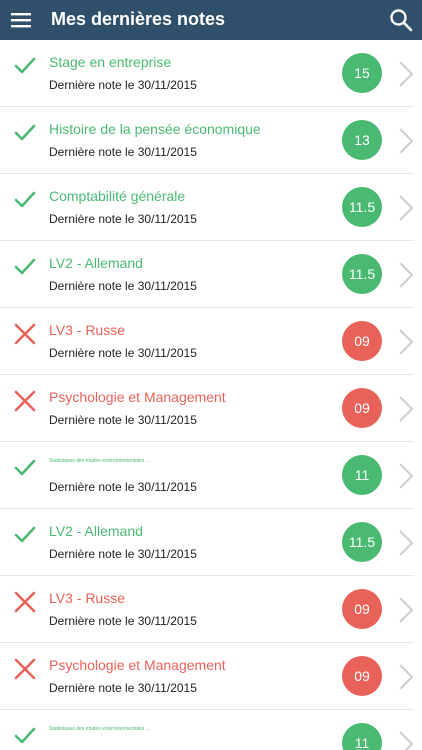  Describe the element at coordinates (362, 140) in the screenshot. I see `grade-badge: 13` at that location.